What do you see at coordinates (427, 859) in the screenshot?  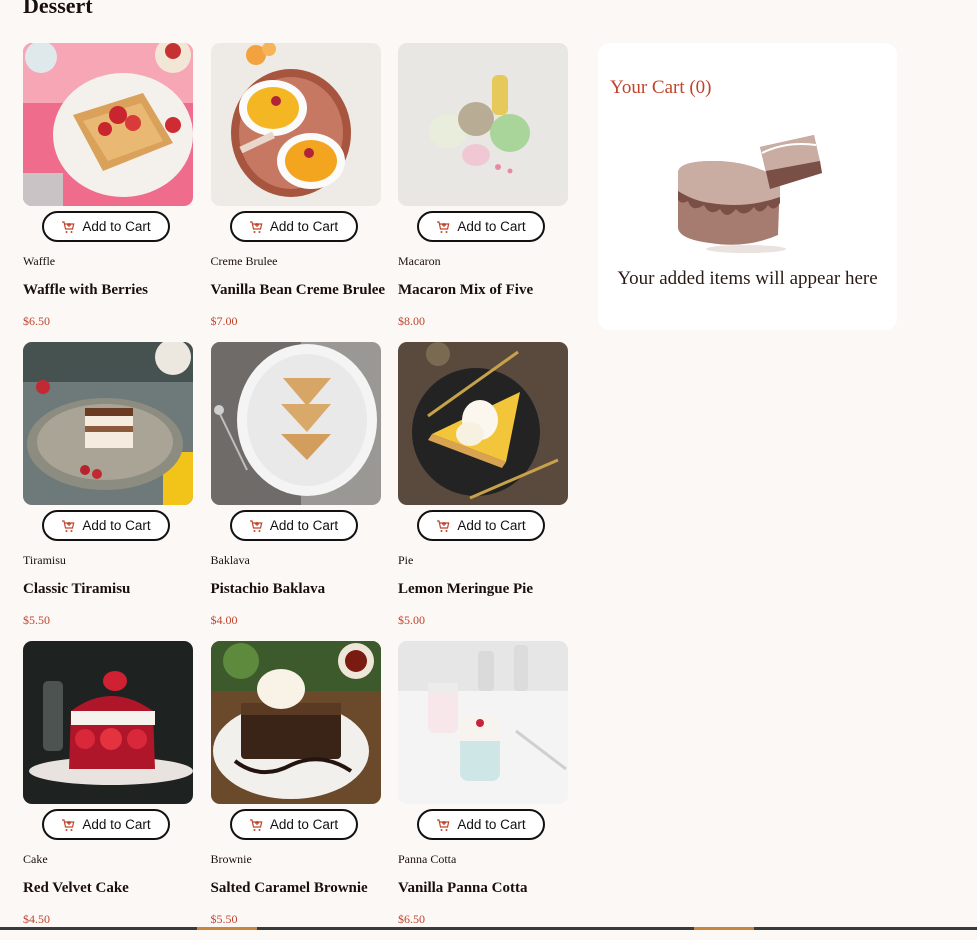 I see `product-category: Panna Cotta` at bounding box center [427, 859].